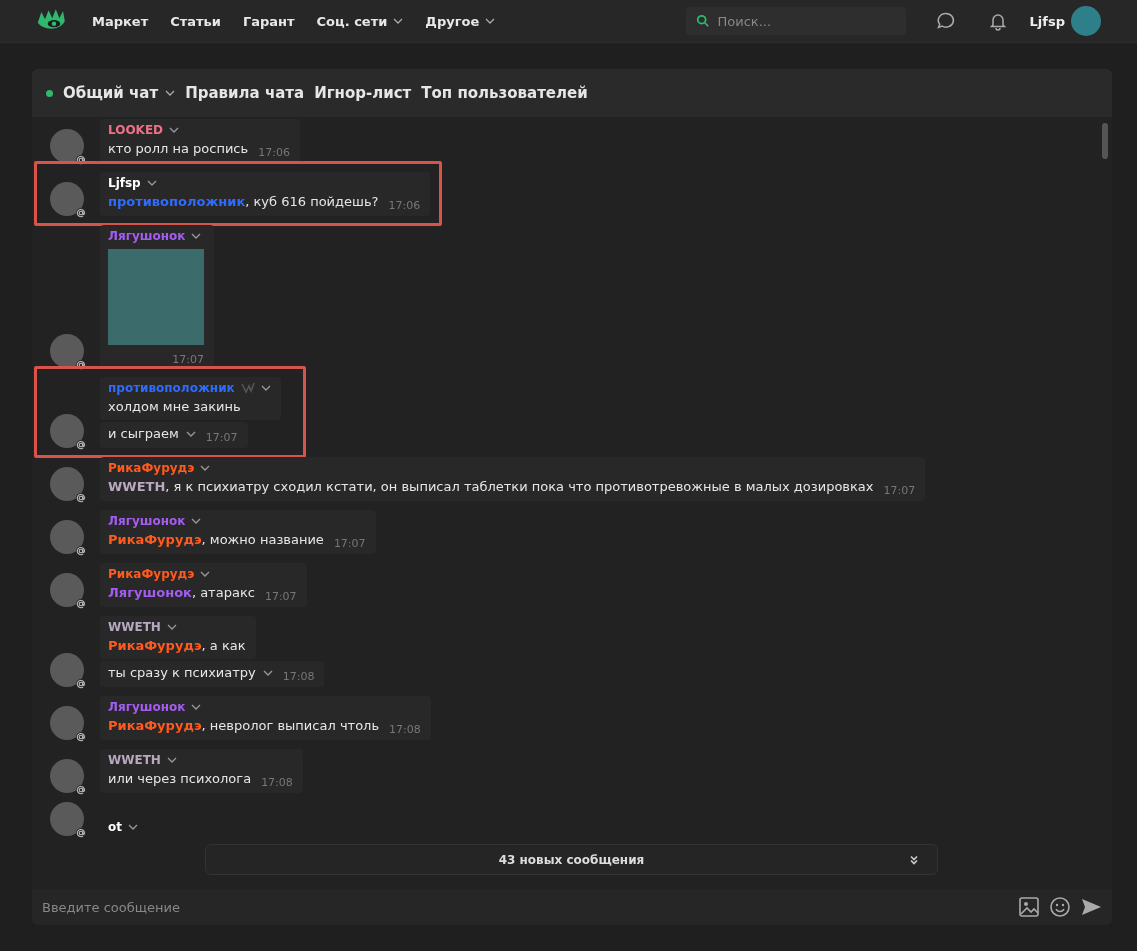  Describe the element at coordinates (245, 93) in the screenshot. I see `chat-tab: Правила чата` at that location.